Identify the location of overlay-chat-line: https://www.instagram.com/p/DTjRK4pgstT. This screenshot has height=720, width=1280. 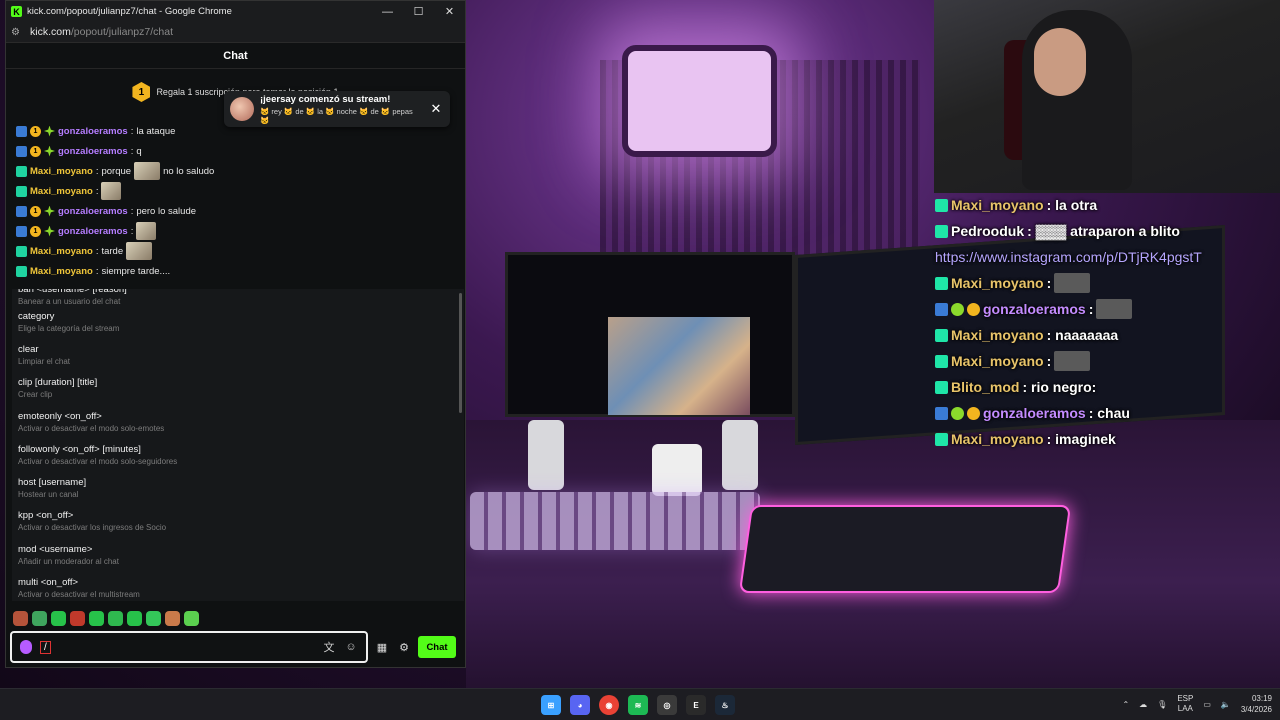
(1095, 257).